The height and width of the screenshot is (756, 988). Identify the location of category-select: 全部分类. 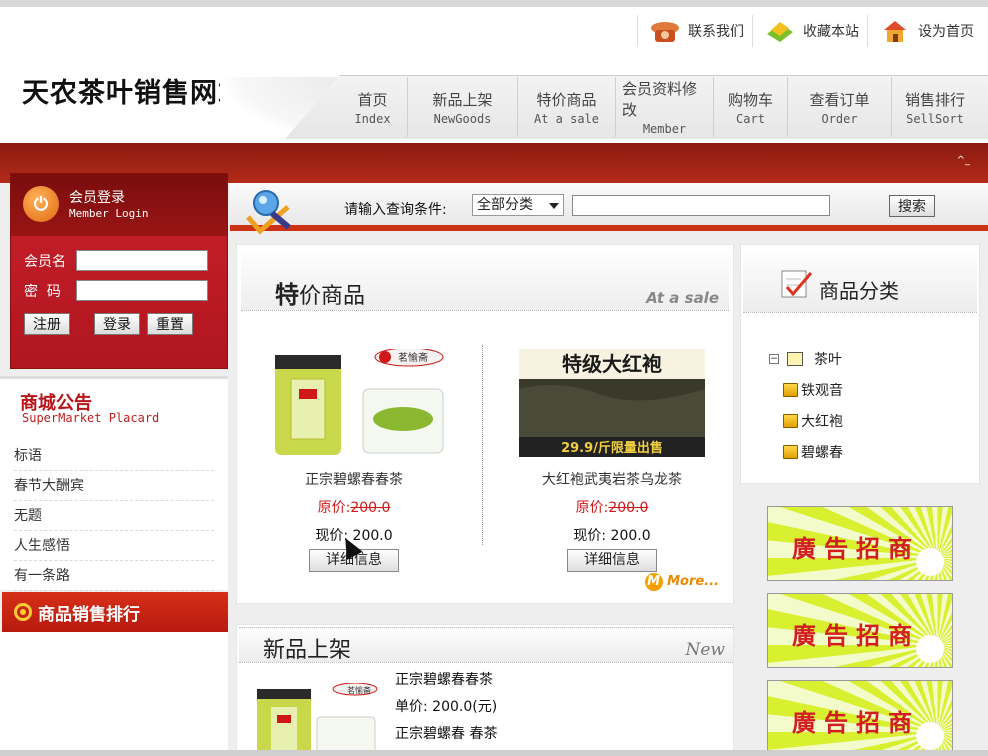
(518, 205).